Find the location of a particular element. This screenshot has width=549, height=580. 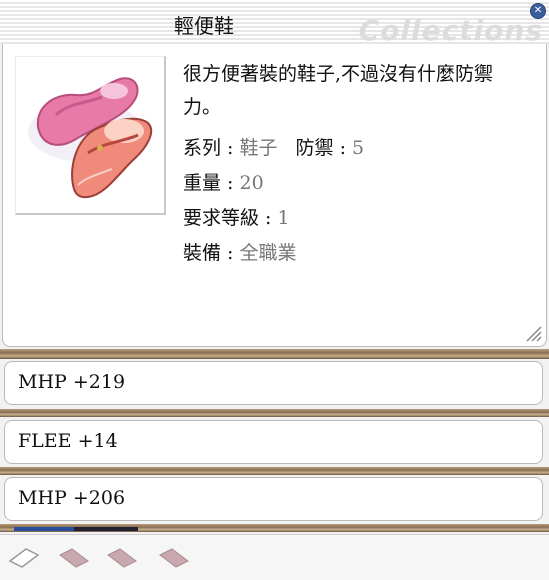

random-option-2: FLEE +14 is located at coordinates (273, 442).